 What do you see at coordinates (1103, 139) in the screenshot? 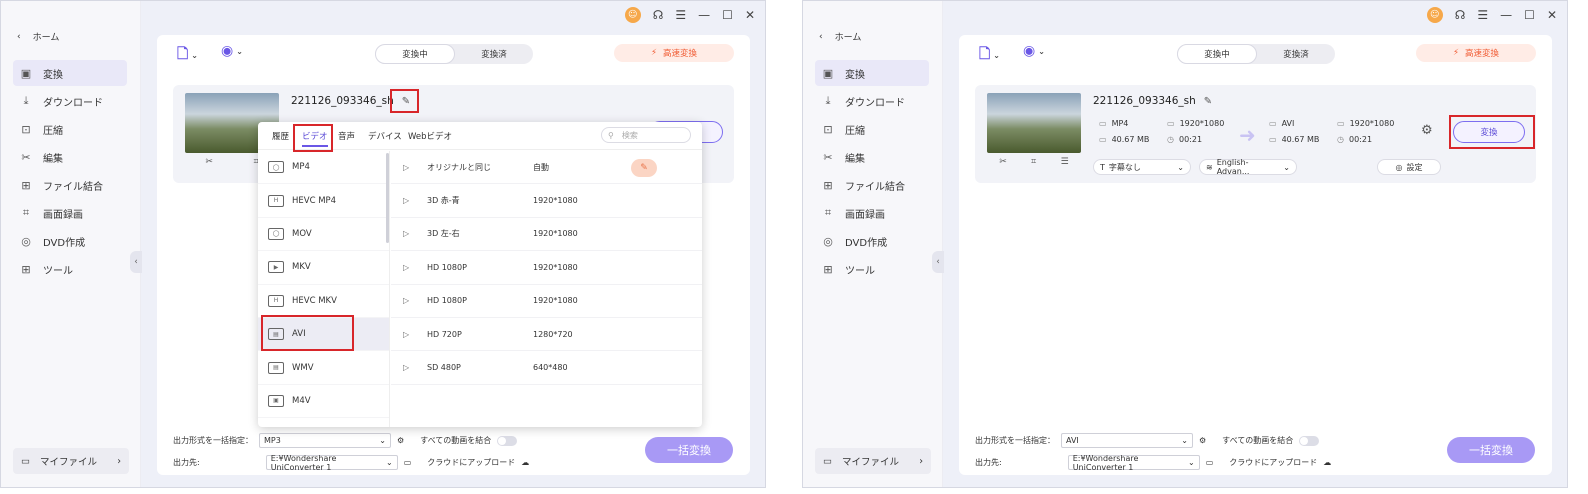
I see `folder-icon: ▭` at bounding box center [1103, 139].